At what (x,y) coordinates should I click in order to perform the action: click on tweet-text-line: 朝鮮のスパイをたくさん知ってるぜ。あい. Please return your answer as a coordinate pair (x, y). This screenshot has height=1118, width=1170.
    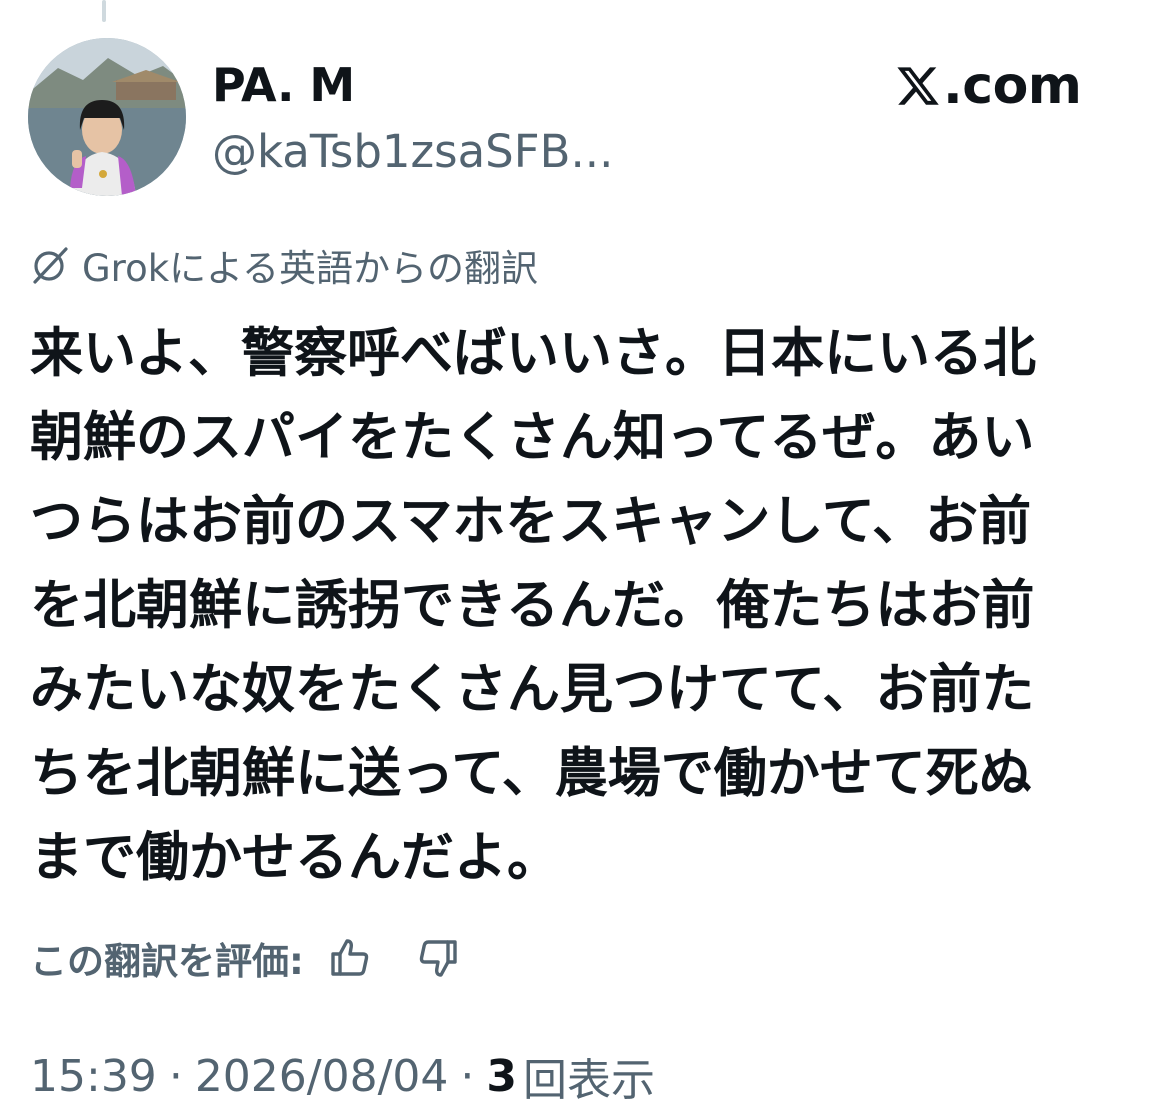
    Looking at the image, I should click on (532, 437).